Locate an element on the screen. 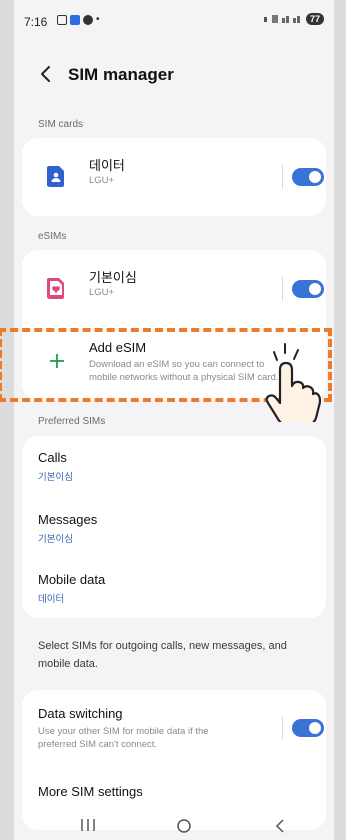  esim-name: 기본이심 is located at coordinates (113, 277).